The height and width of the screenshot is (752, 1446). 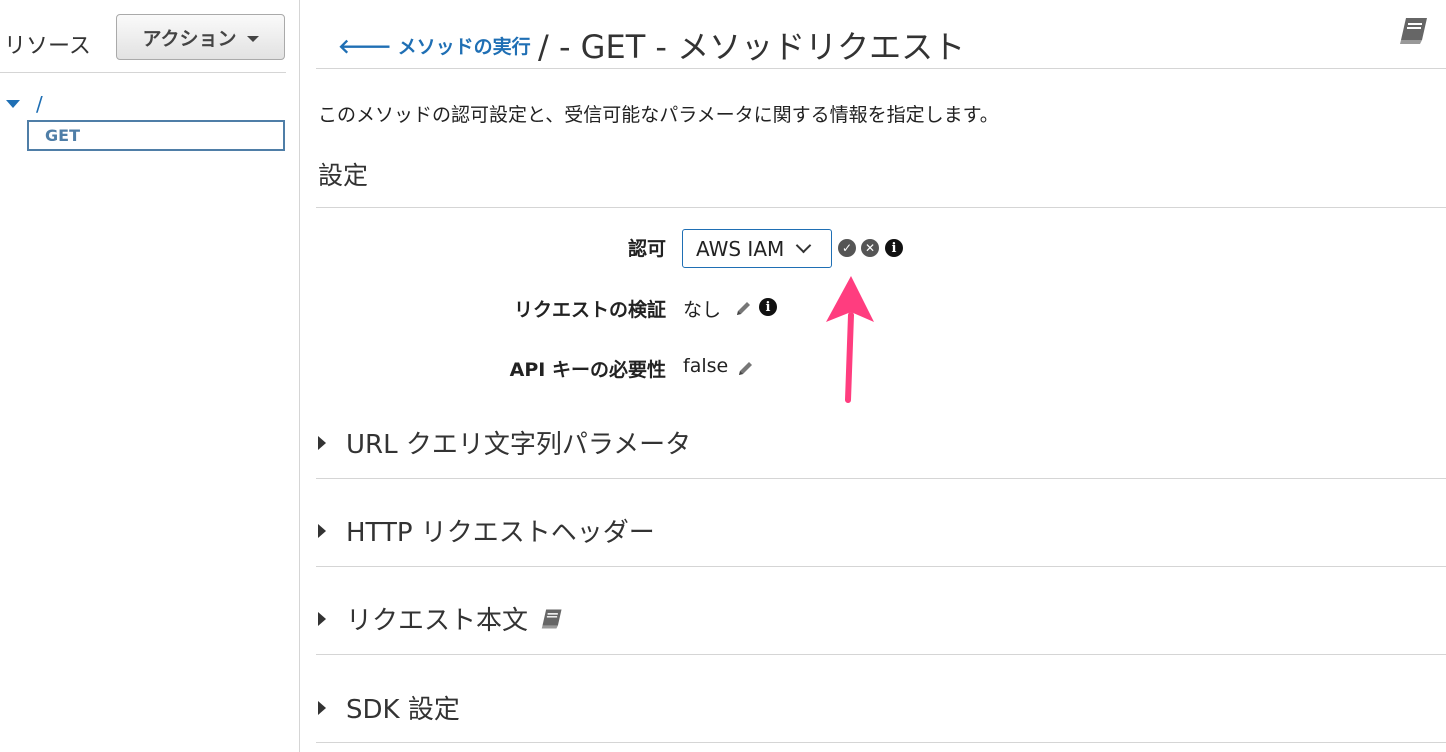 What do you see at coordinates (881, 68) in the screenshot?
I see `header-divider` at bounding box center [881, 68].